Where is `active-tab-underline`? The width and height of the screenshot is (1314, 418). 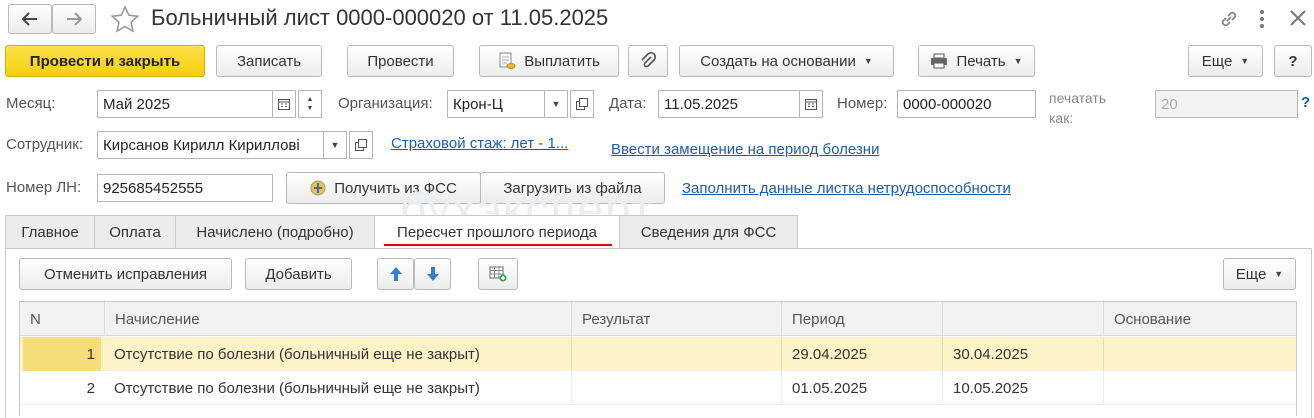 active-tab-underline is located at coordinates (498, 245).